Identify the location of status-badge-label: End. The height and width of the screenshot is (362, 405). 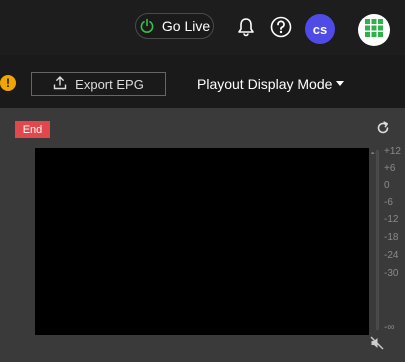
(32, 129).